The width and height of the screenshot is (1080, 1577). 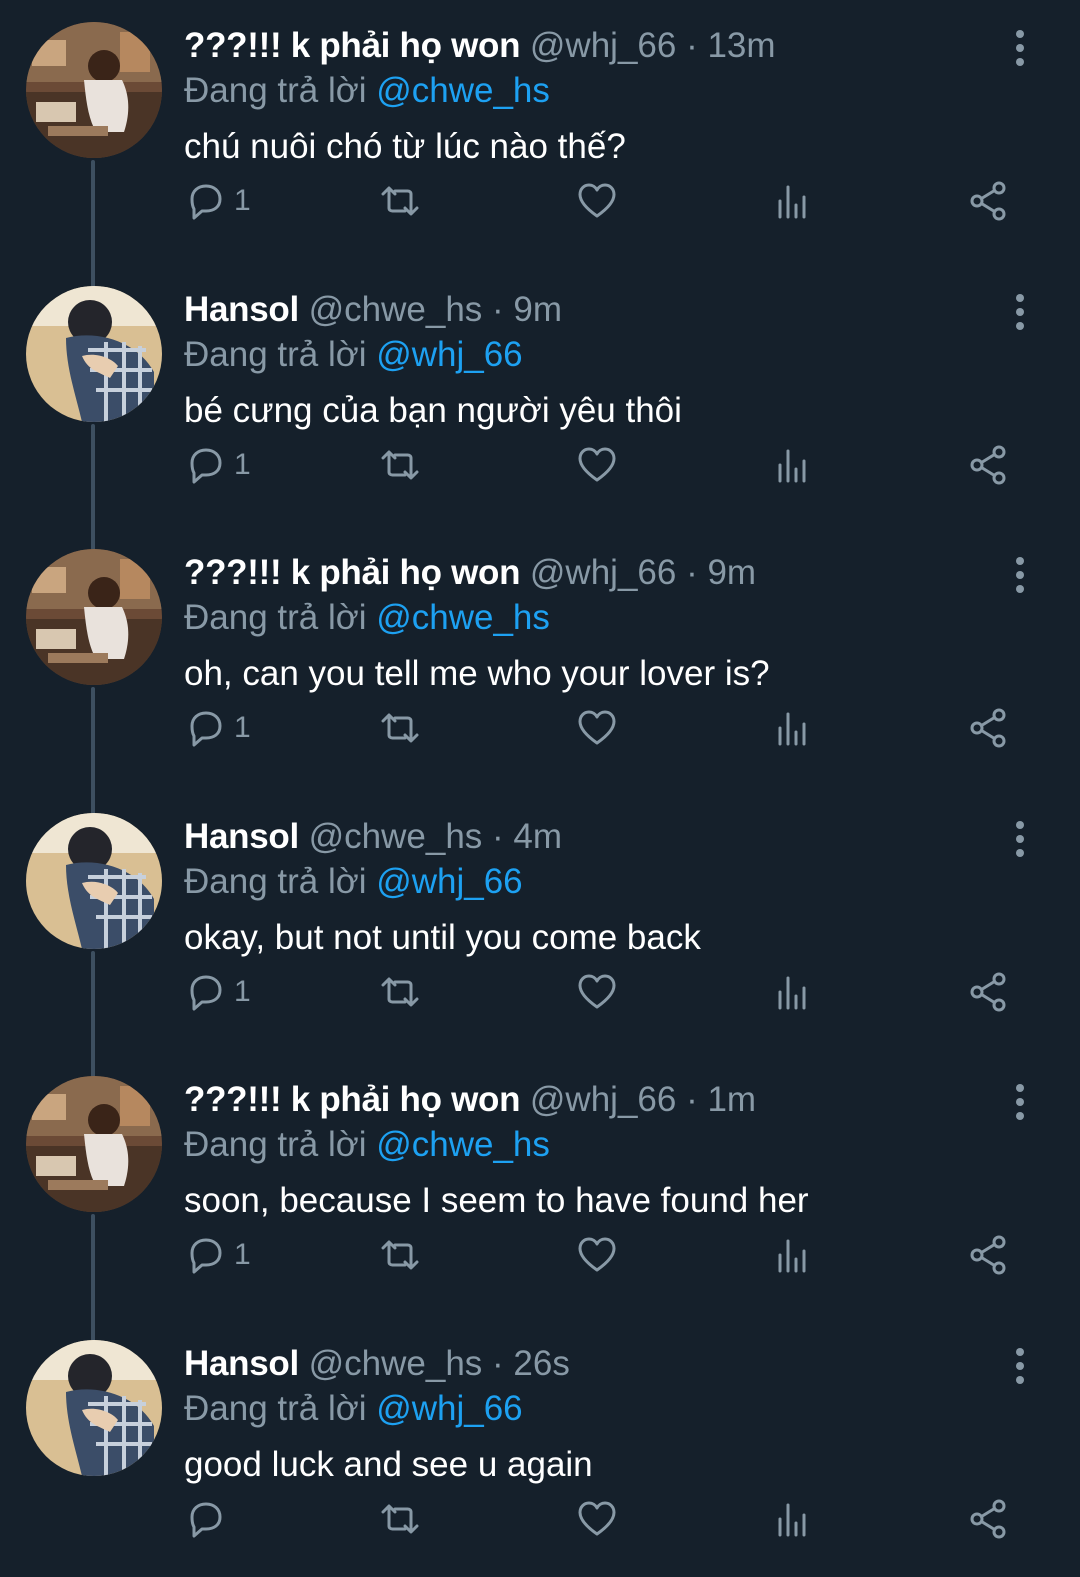 What do you see at coordinates (477, 673) in the screenshot?
I see `tweet-text: oh, can you tell me who your lover is?` at bounding box center [477, 673].